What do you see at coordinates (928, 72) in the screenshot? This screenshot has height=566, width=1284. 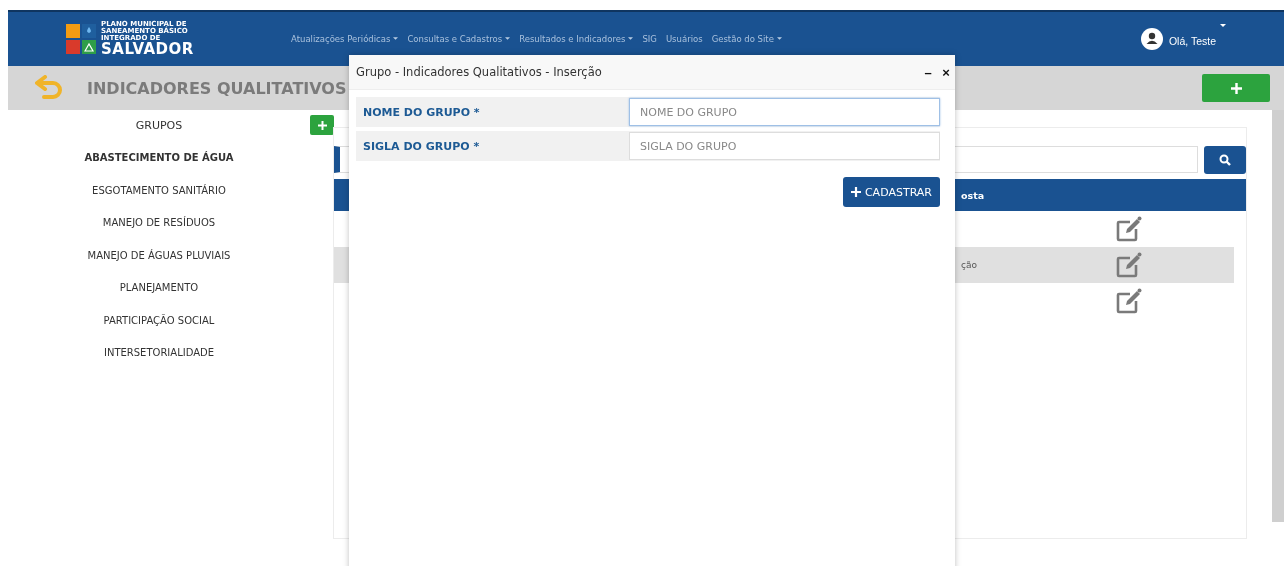 I see `minimize-button: –` at bounding box center [928, 72].